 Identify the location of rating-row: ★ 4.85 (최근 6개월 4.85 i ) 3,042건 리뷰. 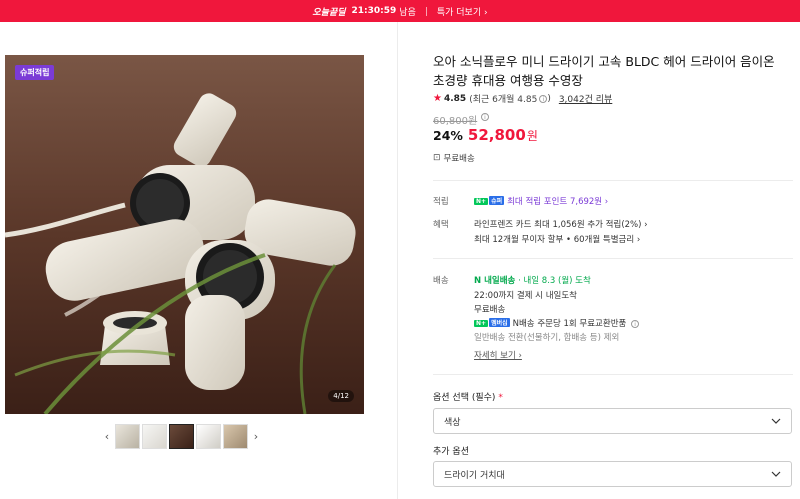
(522, 98).